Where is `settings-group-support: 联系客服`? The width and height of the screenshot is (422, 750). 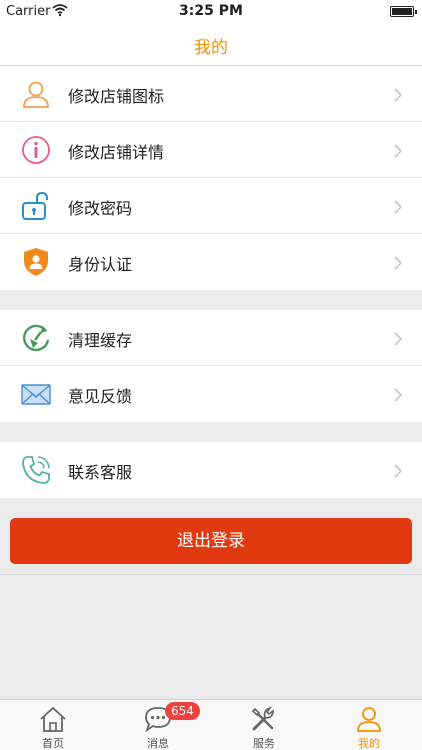
settings-group-support: 联系客服 is located at coordinates (211, 470).